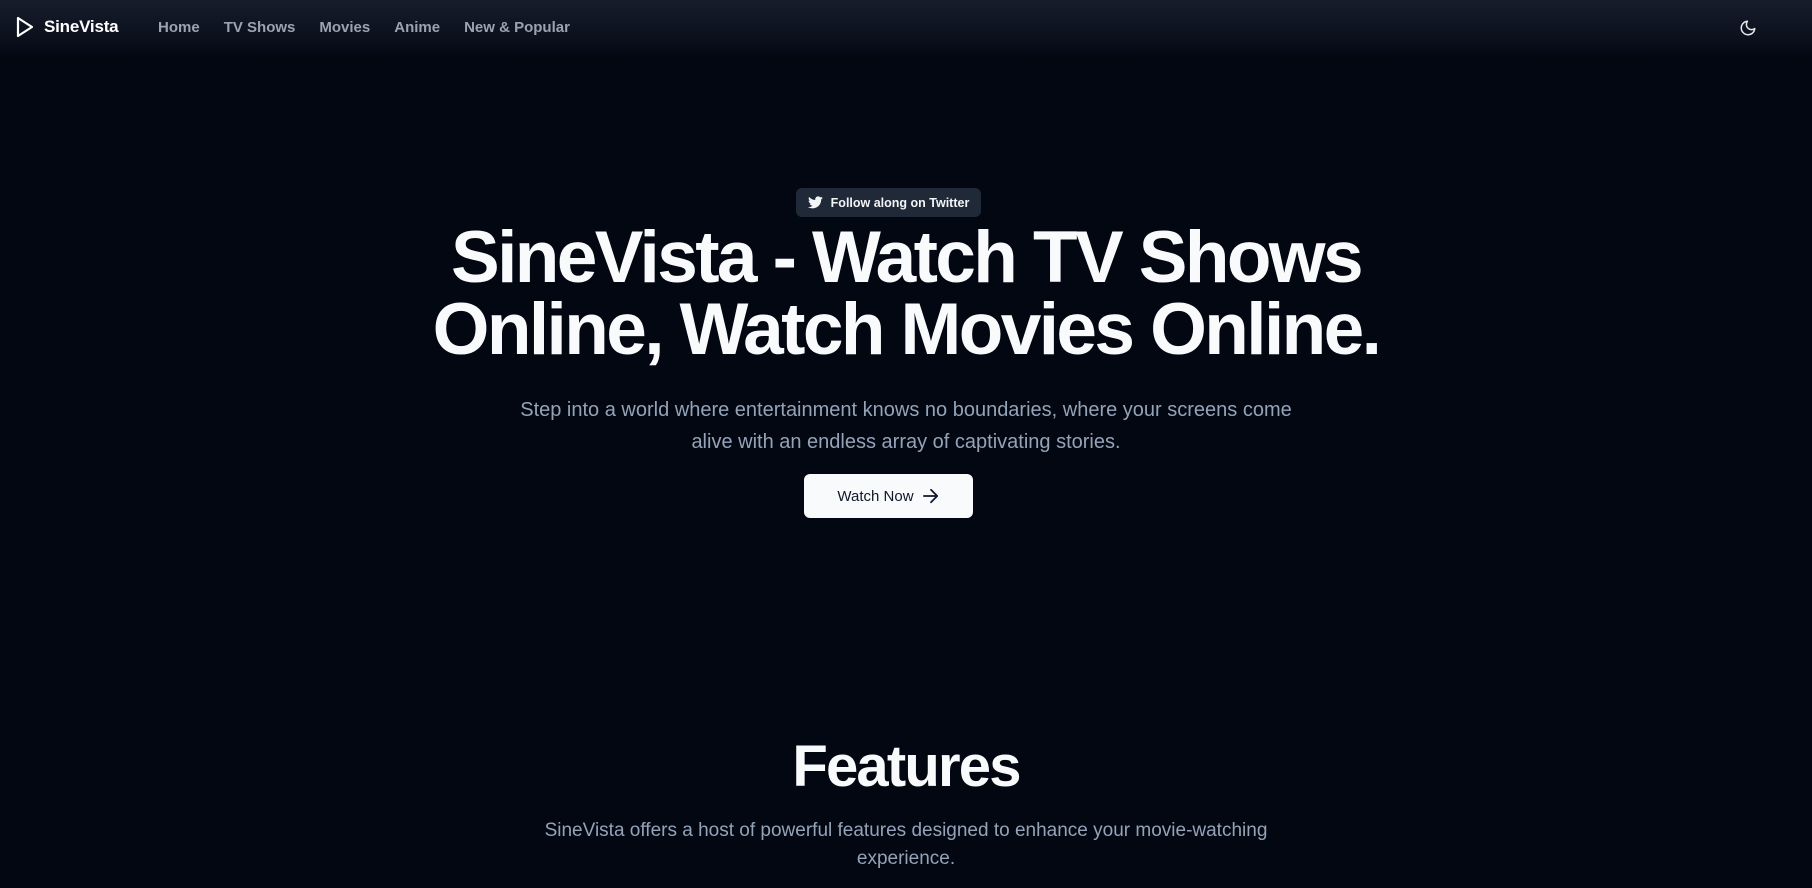  I want to click on twitter-badge-link: Follow along on Twitter, so click(888, 202).